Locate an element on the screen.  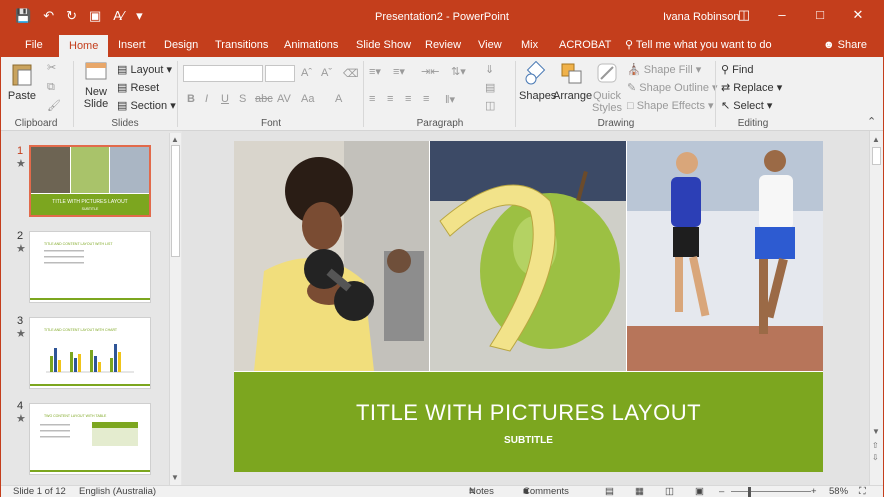
char-spacing-button: AV is located at coordinates (284, 99).